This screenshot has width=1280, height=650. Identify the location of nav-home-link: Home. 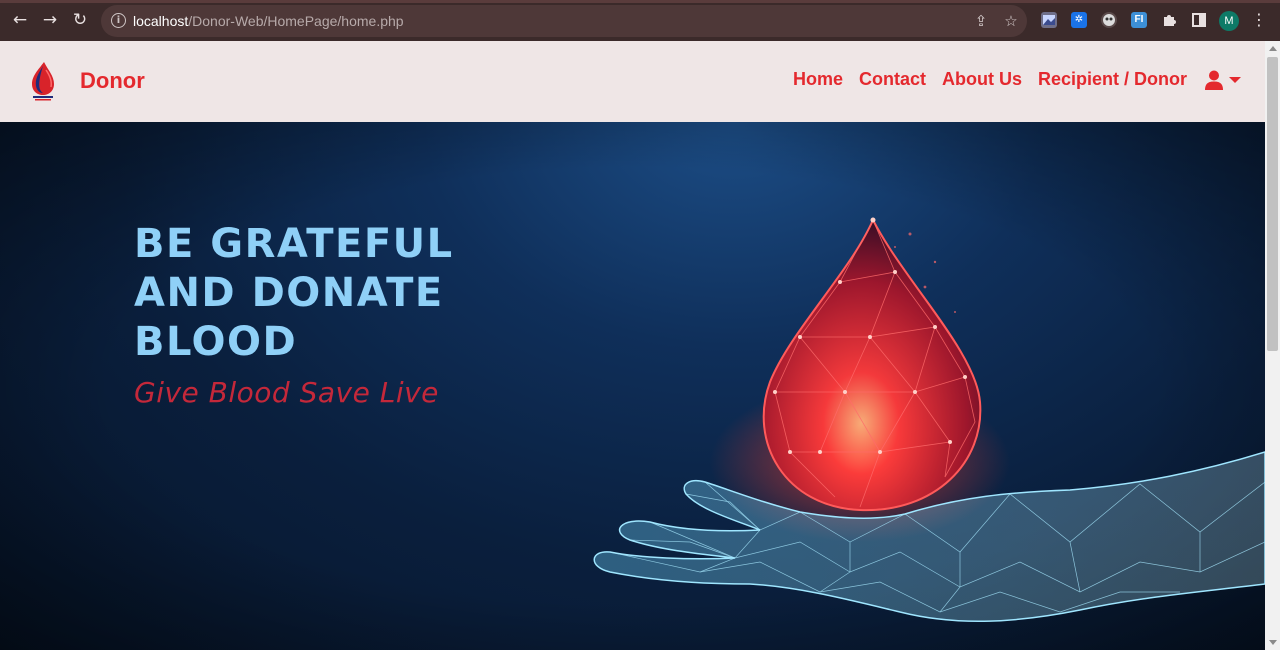
(818, 79).